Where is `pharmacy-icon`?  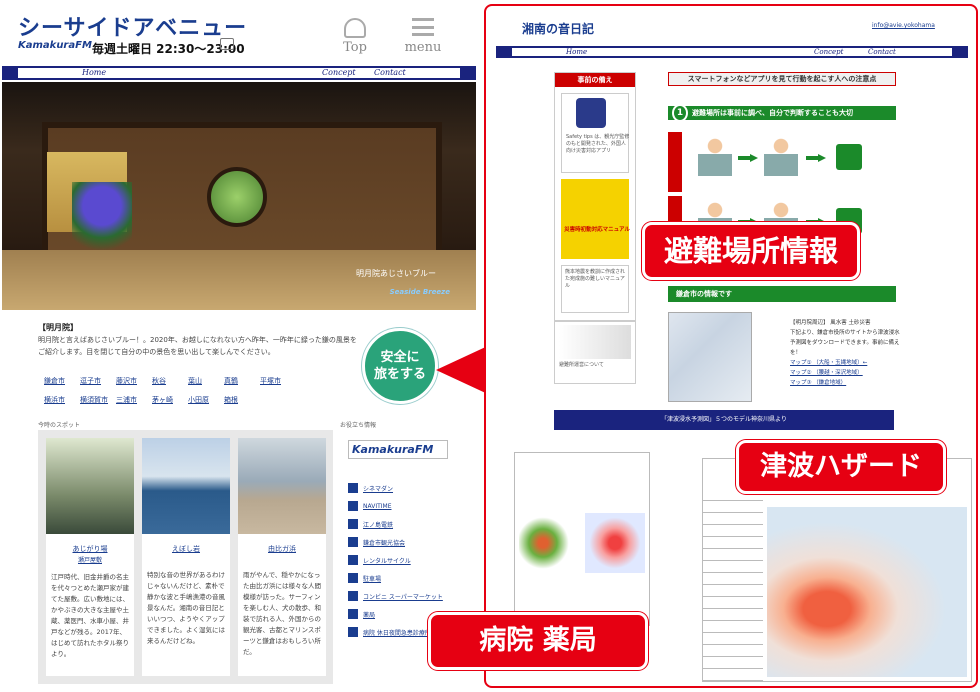 pharmacy-icon is located at coordinates (353, 614).